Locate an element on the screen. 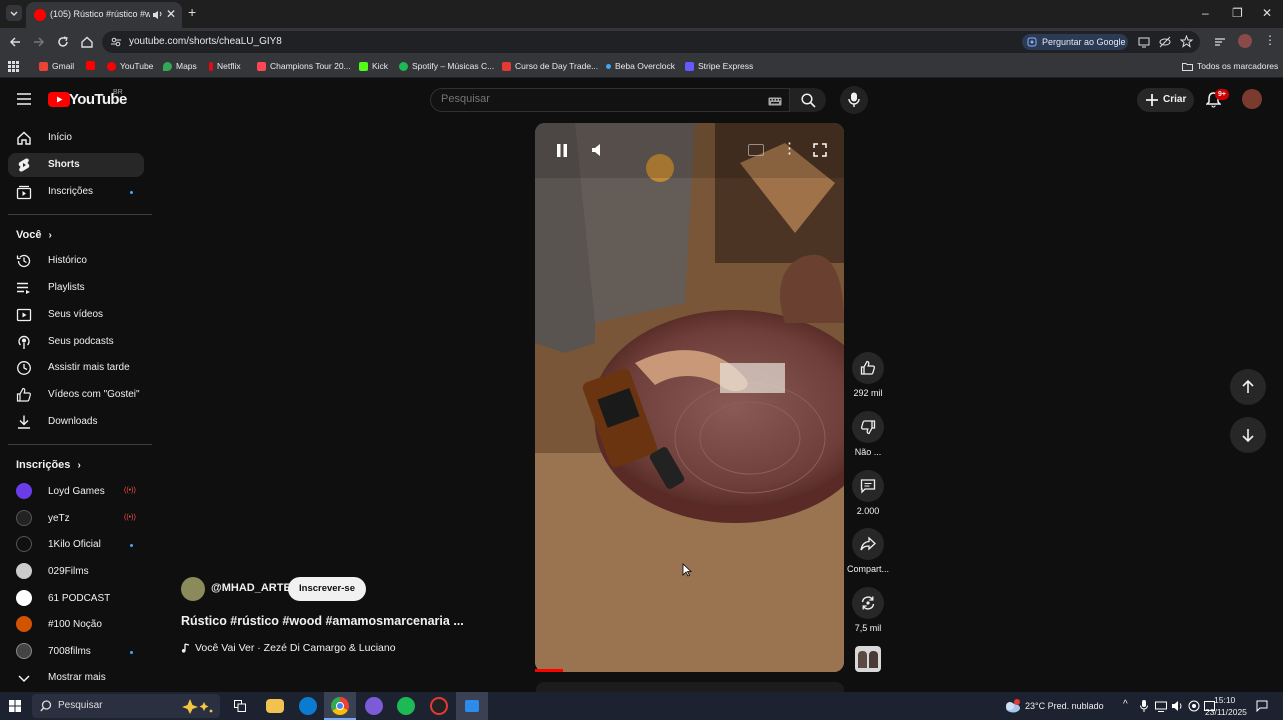 The height and width of the screenshot is (720, 1283). taskbar-search: Pesquisar is located at coordinates (126, 706).